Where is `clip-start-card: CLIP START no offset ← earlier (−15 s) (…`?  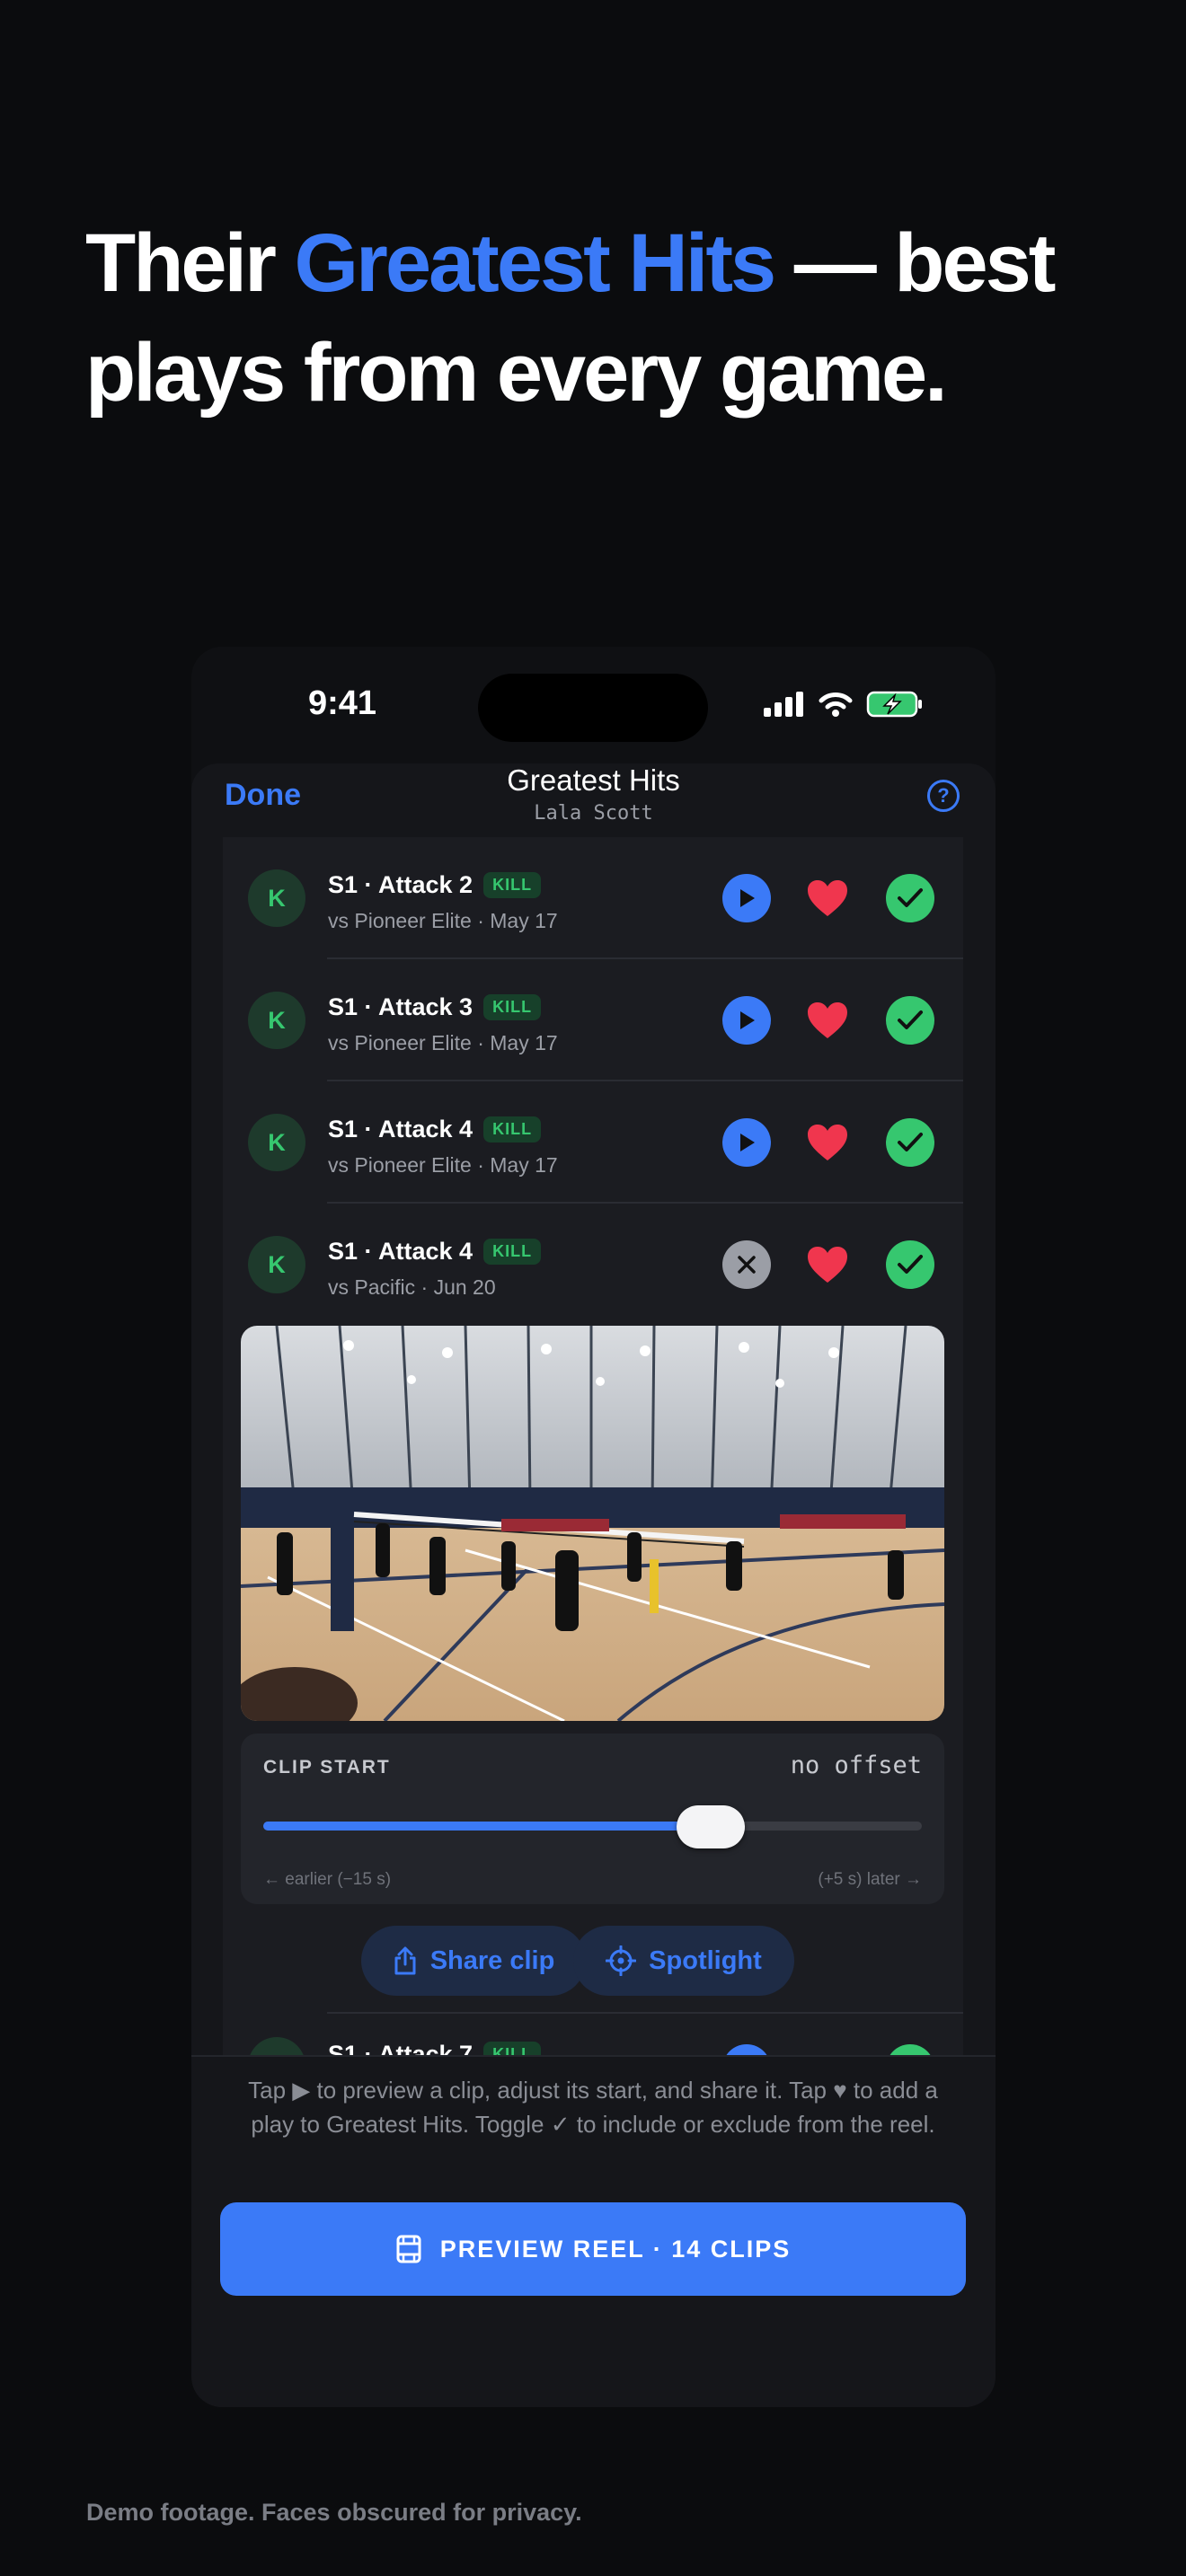 clip-start-card: CLIP START no offset ← earlier (−15 s) (… is located at coordinates (592, 1819).